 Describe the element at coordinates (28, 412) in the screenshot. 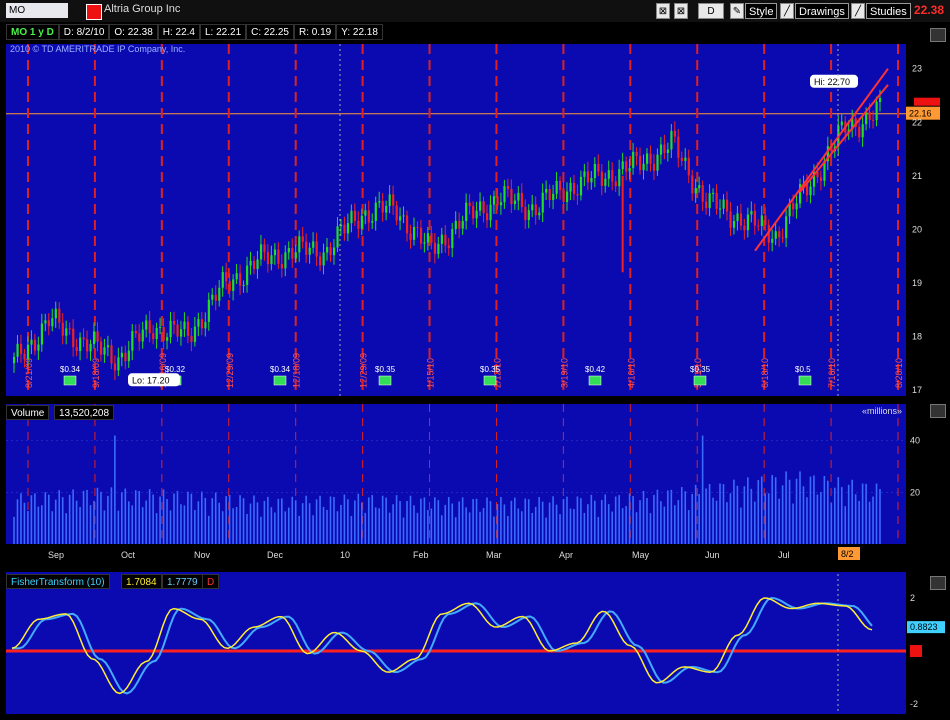

I see `volume-label: Volume` at that location.